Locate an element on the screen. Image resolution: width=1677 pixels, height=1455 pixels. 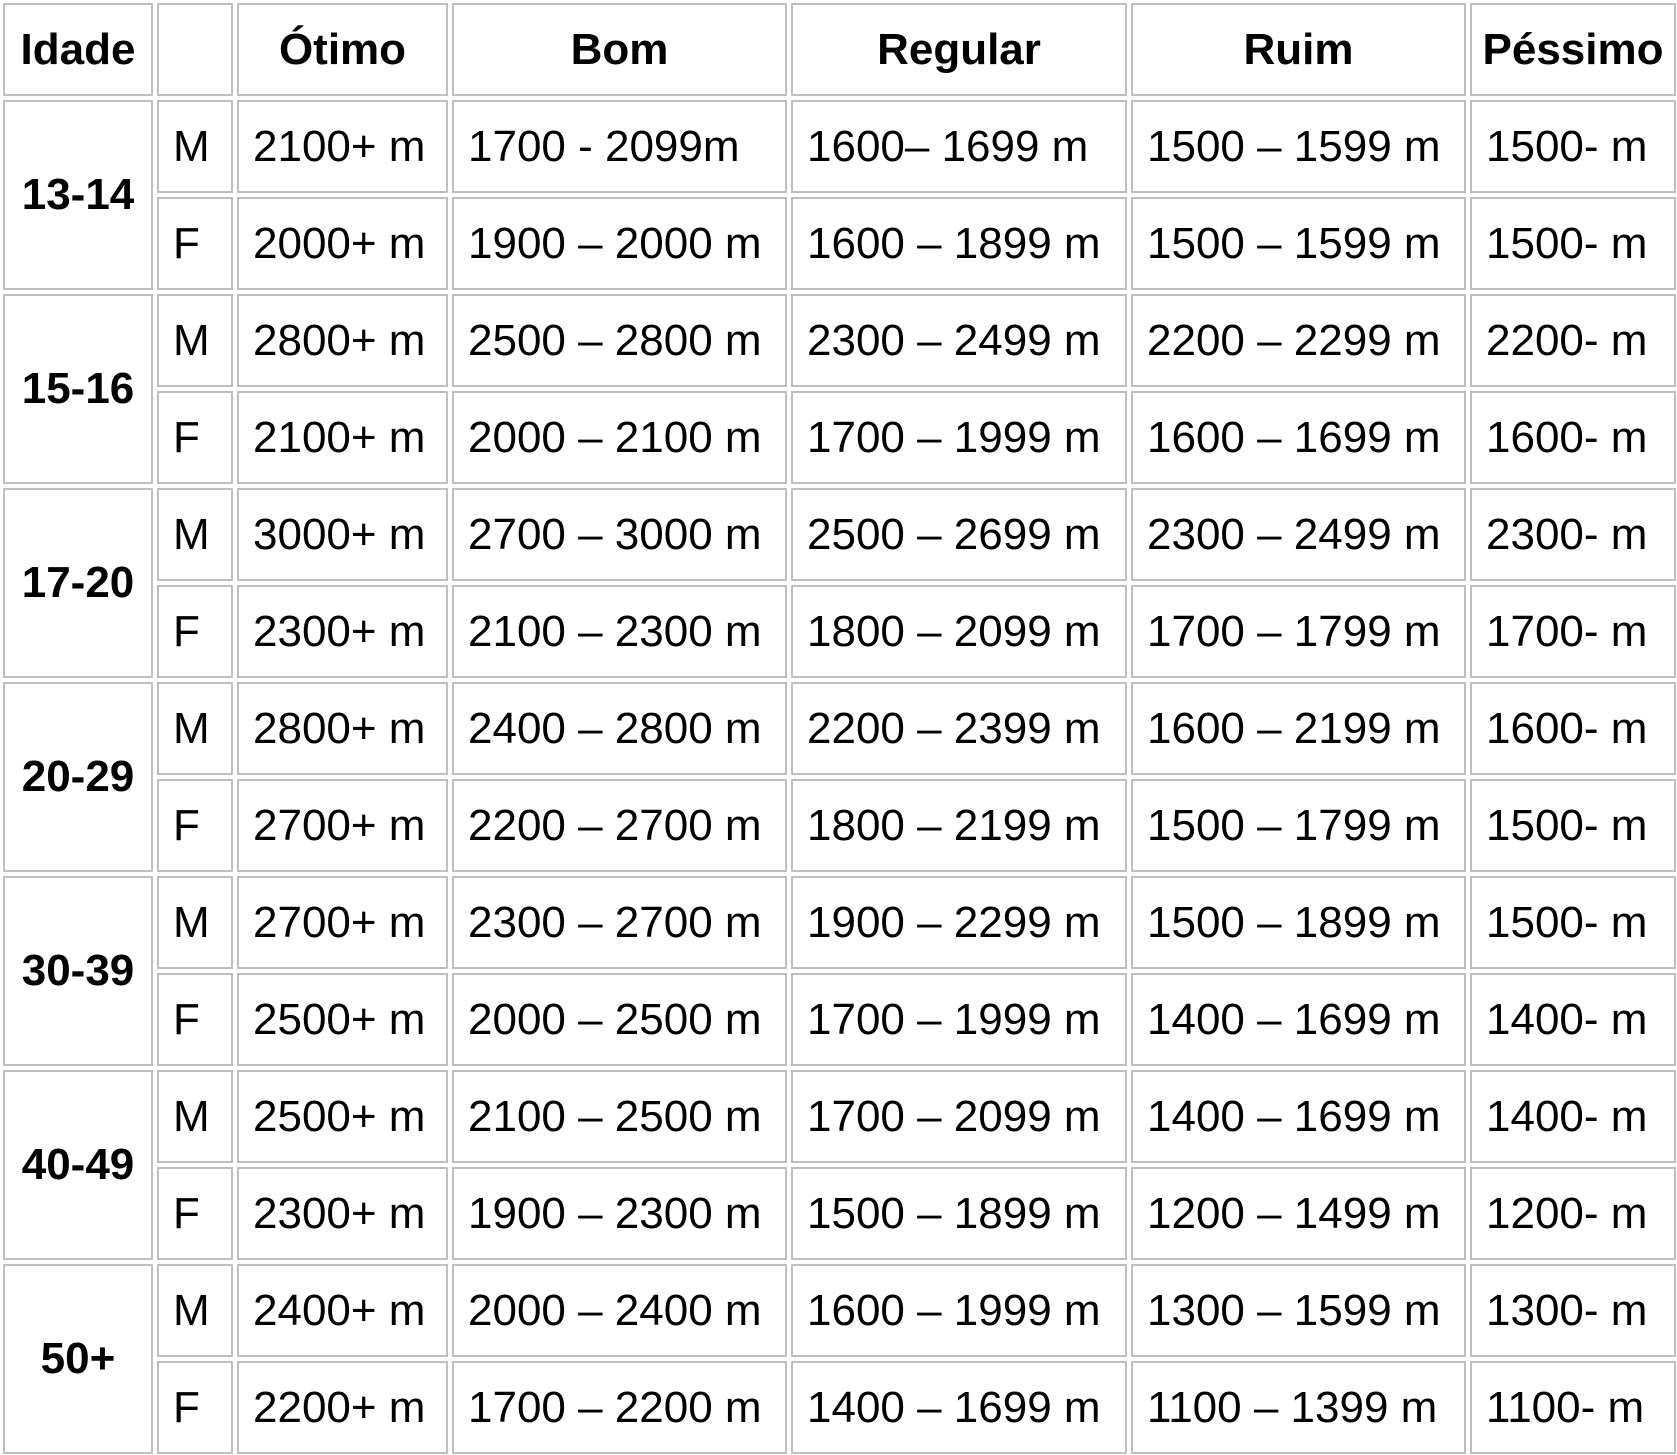
value-cell-regular: 1800 – 2099 m is located at coordinates (959, 631).